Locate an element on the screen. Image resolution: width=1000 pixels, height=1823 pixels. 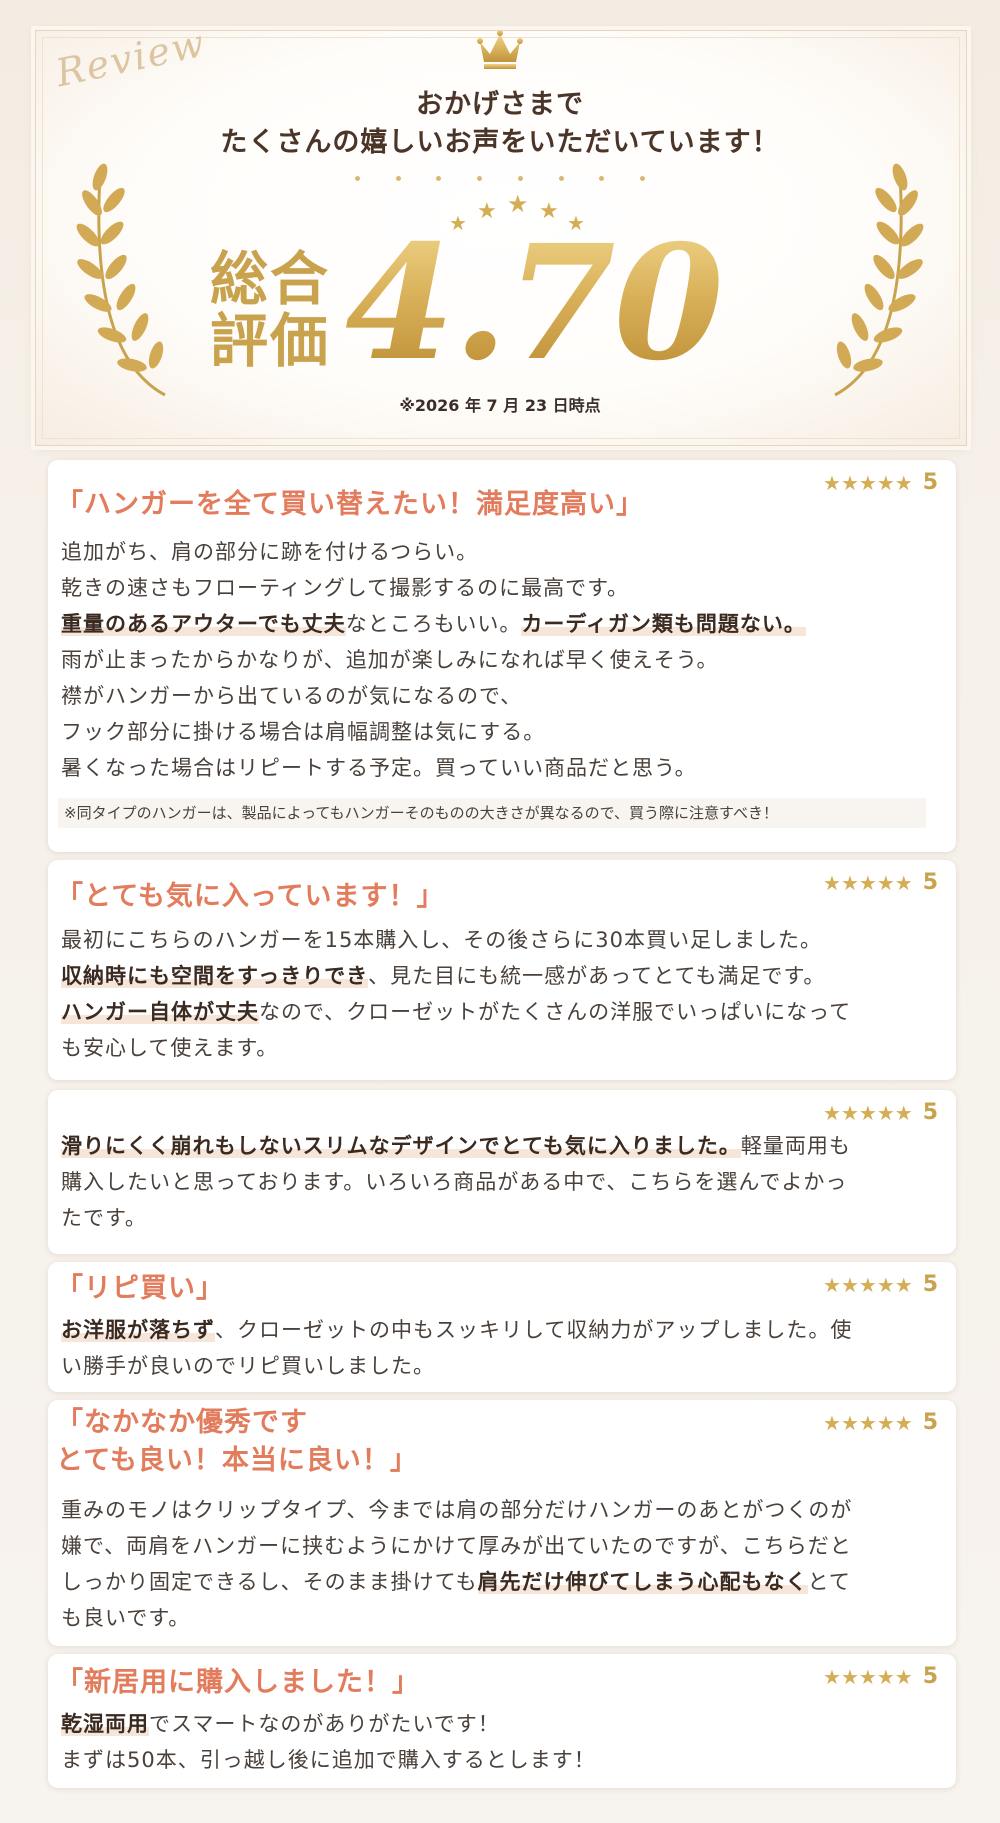
review-title: 「リピ買い」 is located at coordinates (140, 1288).